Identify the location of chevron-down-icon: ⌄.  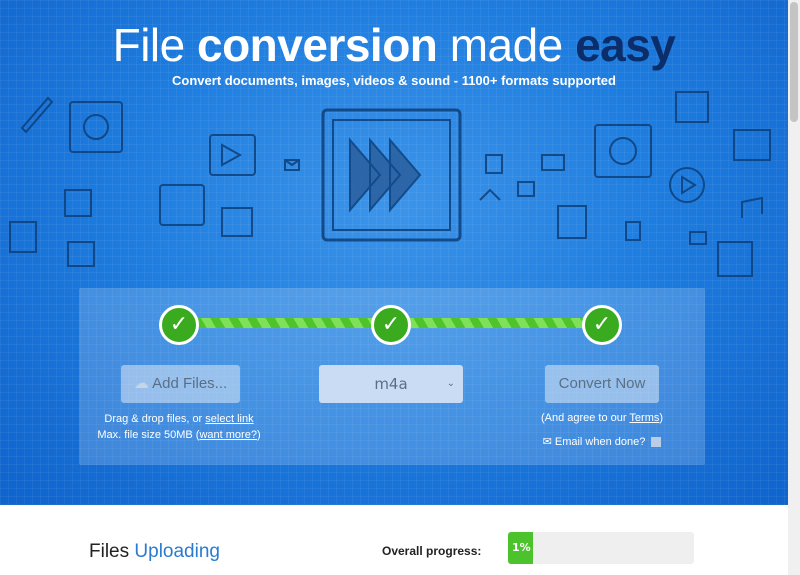
(450, 383).